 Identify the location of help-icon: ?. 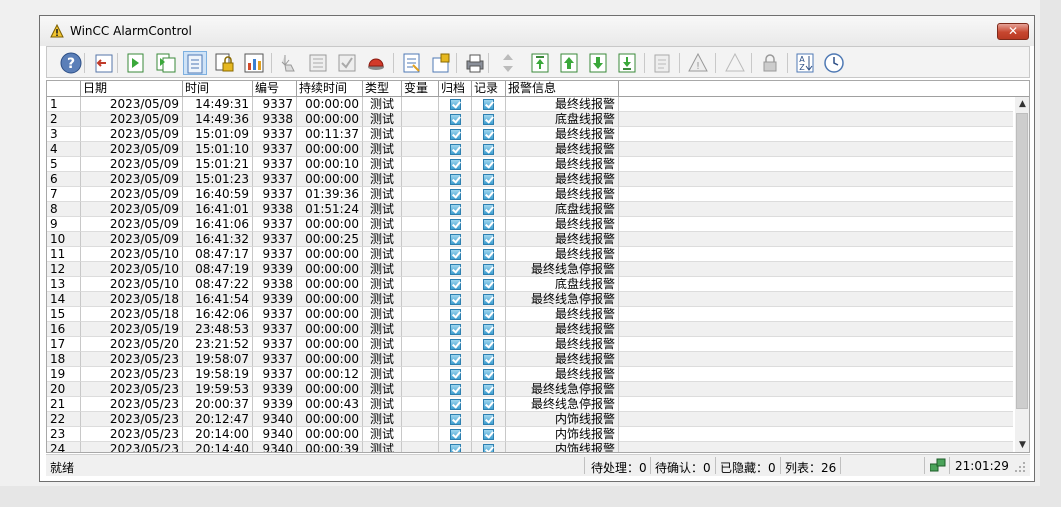
(71, 63).